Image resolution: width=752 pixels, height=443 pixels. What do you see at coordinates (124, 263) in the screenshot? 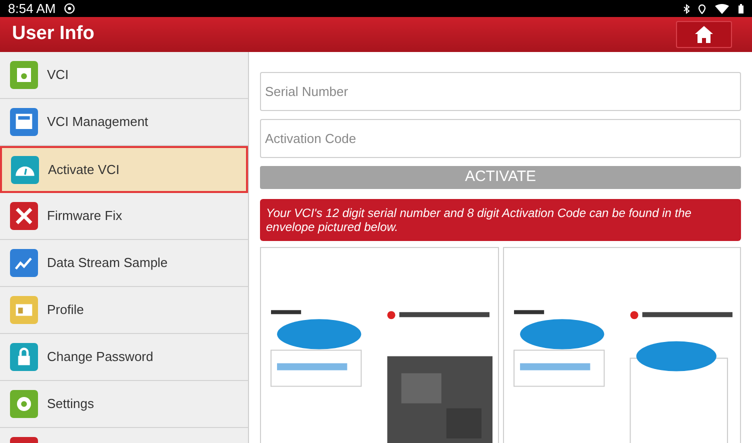
I see `sidebar-item: Data Stream Sample` at bounding box center [124, 263].